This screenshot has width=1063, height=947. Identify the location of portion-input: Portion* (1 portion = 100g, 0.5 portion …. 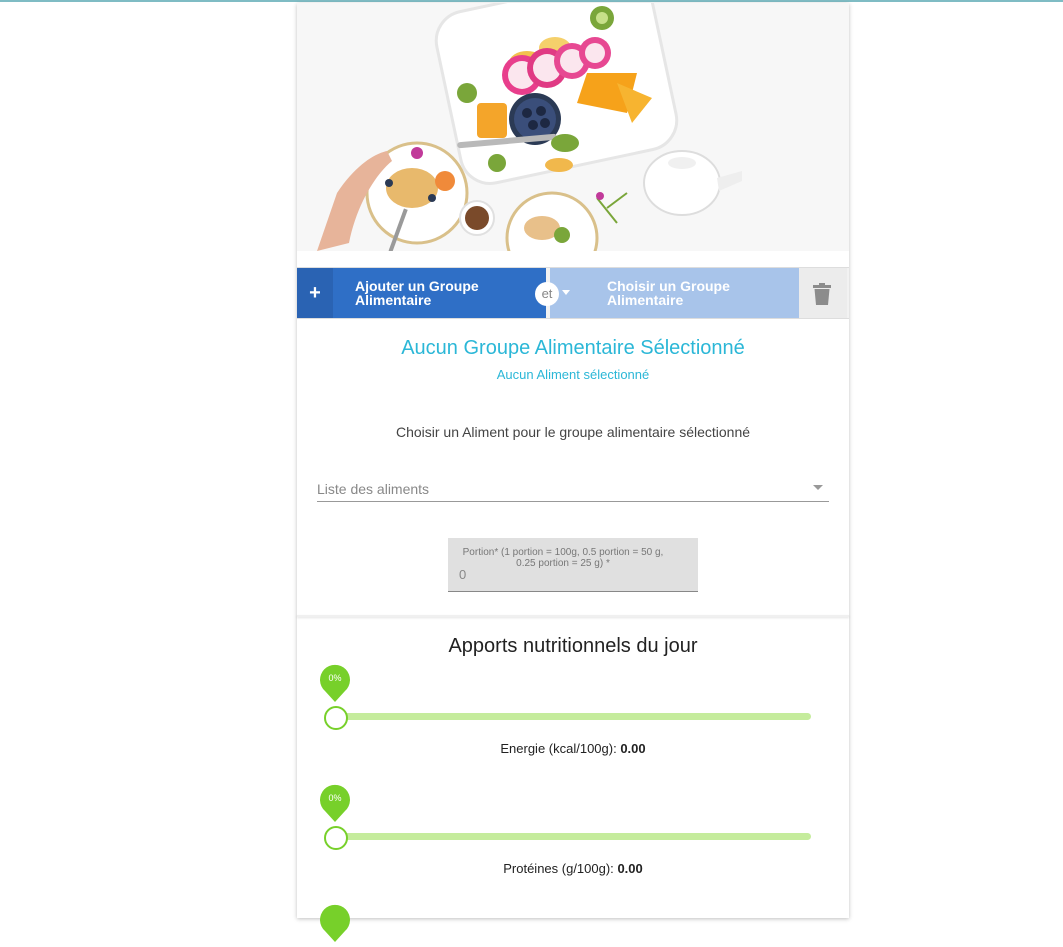
(573, 565).